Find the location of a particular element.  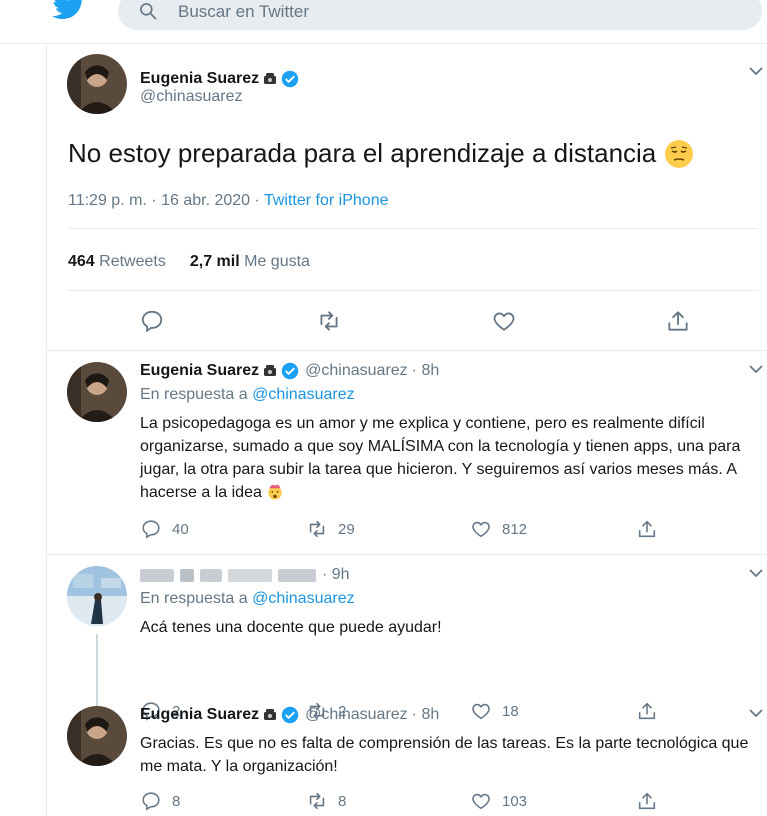

like-count: 812 is located at coordinates (515, 529).